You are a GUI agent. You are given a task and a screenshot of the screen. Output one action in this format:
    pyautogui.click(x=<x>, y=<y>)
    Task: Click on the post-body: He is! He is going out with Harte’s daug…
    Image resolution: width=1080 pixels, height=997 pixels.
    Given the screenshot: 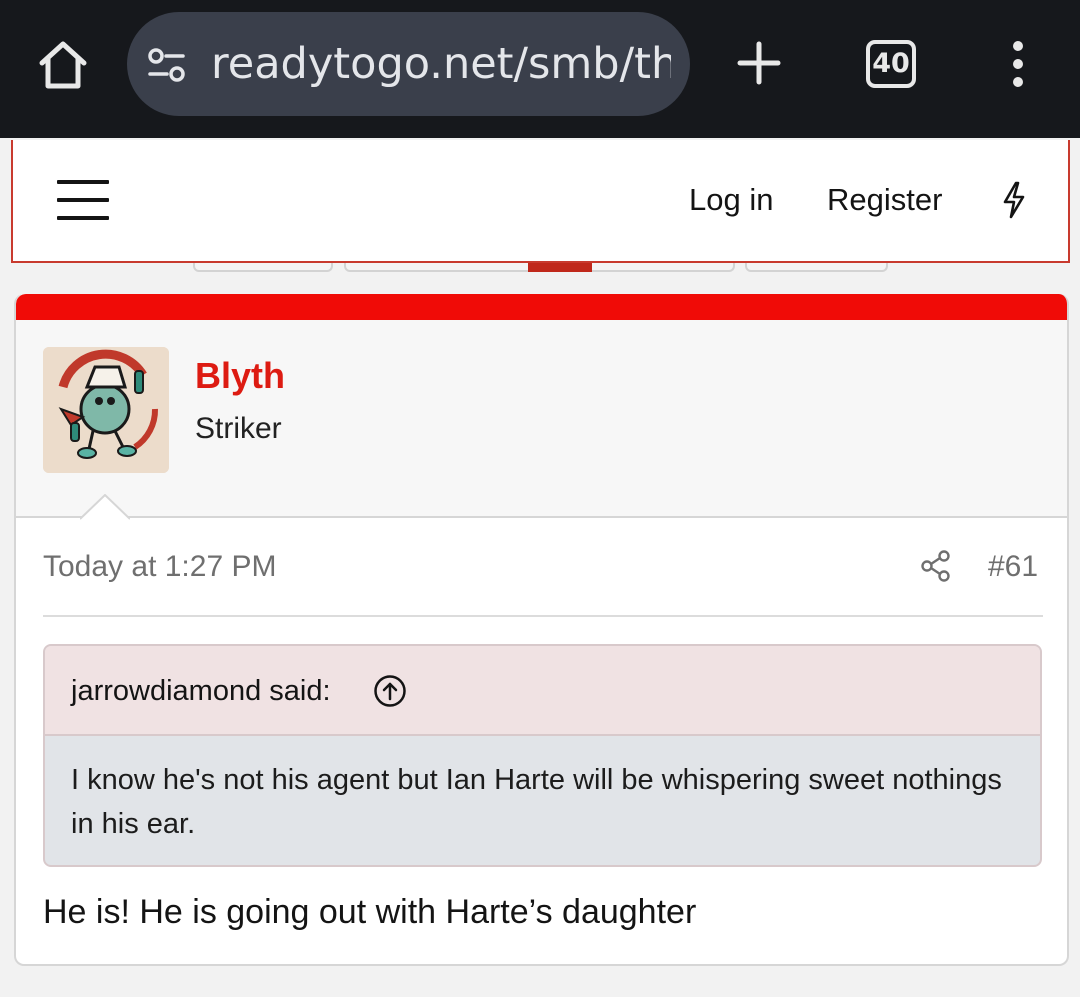 What is the action you would take?
    pyautogui.click(x=370, y=912)
    